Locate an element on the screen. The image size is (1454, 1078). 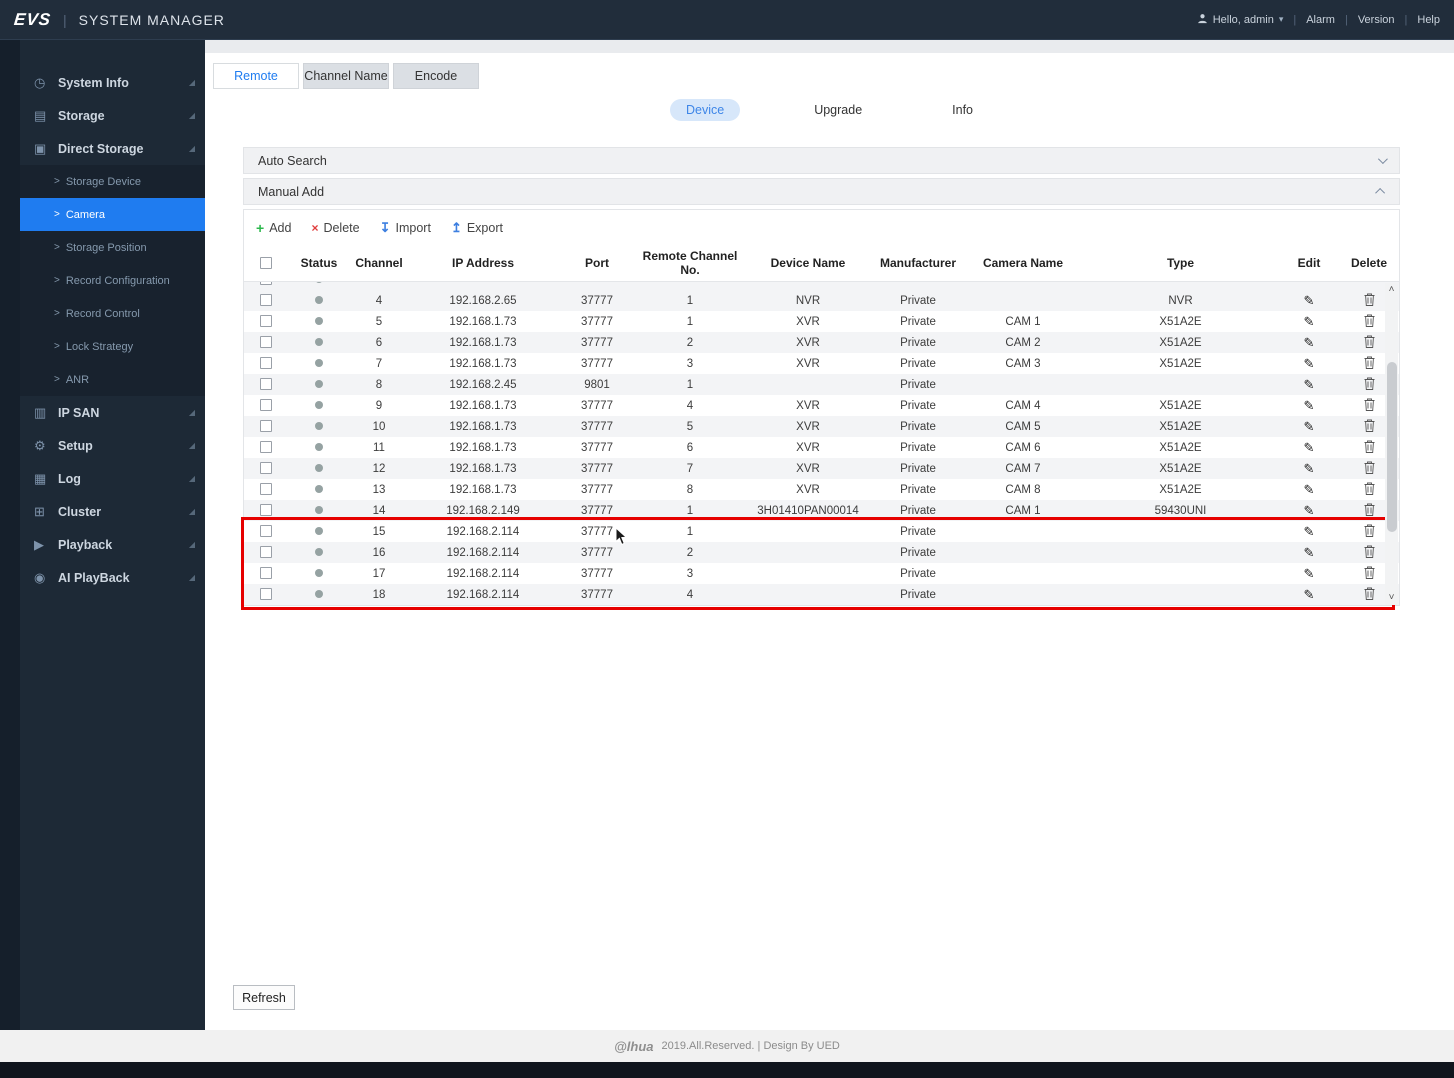
sidebar-item-record-configuration: > Record Configuration is located at coordinates (112, 280).